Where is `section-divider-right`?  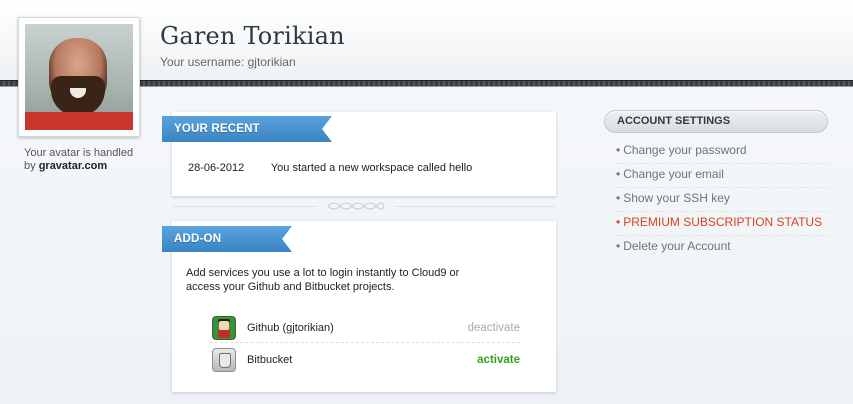 section-divider-right is located at coordinates (475, 206).